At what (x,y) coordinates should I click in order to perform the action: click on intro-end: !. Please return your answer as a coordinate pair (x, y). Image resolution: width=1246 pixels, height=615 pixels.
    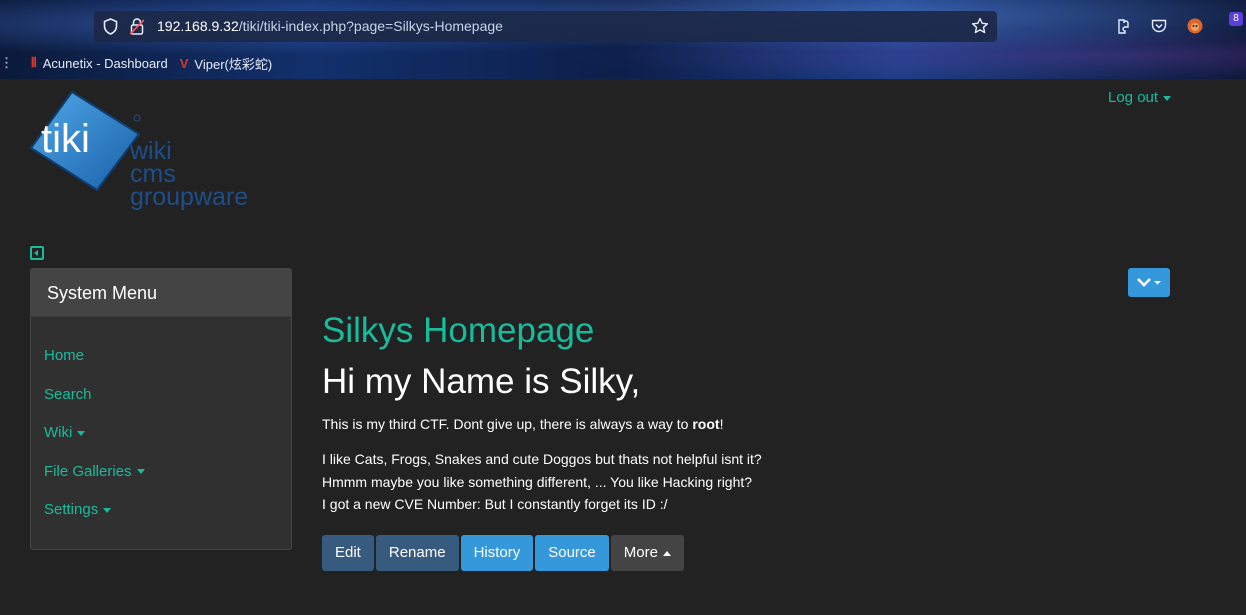
    Looking at the image, I should click on (721, 424).